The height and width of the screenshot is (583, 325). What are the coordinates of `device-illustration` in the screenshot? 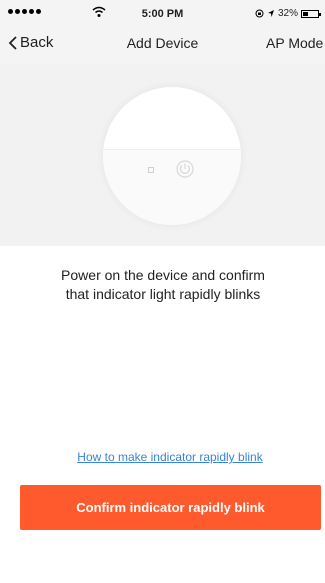 It's located at (172, 156).